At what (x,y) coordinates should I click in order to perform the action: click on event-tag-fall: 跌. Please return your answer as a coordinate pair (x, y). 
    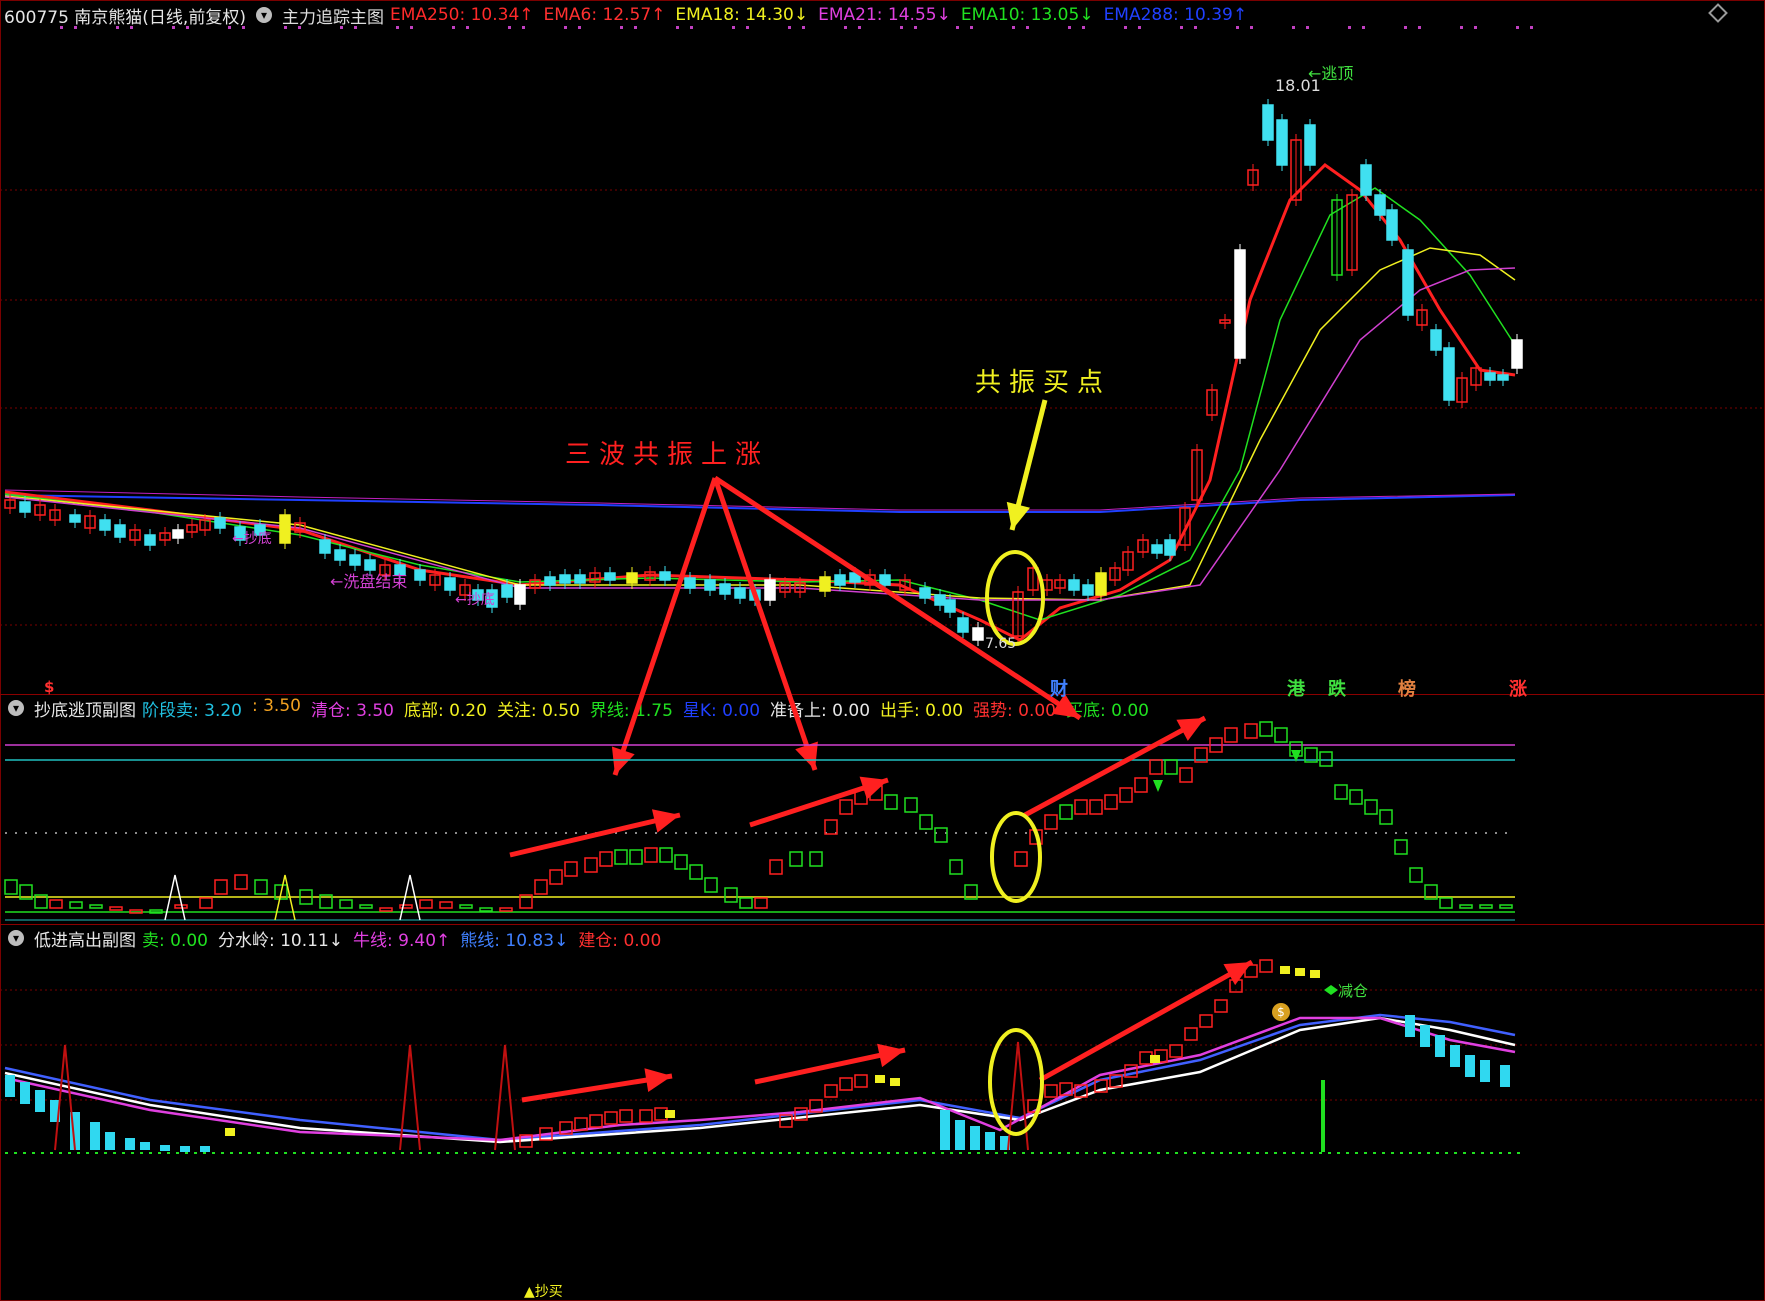
    Looking at the image, I should click on (1337, 688).